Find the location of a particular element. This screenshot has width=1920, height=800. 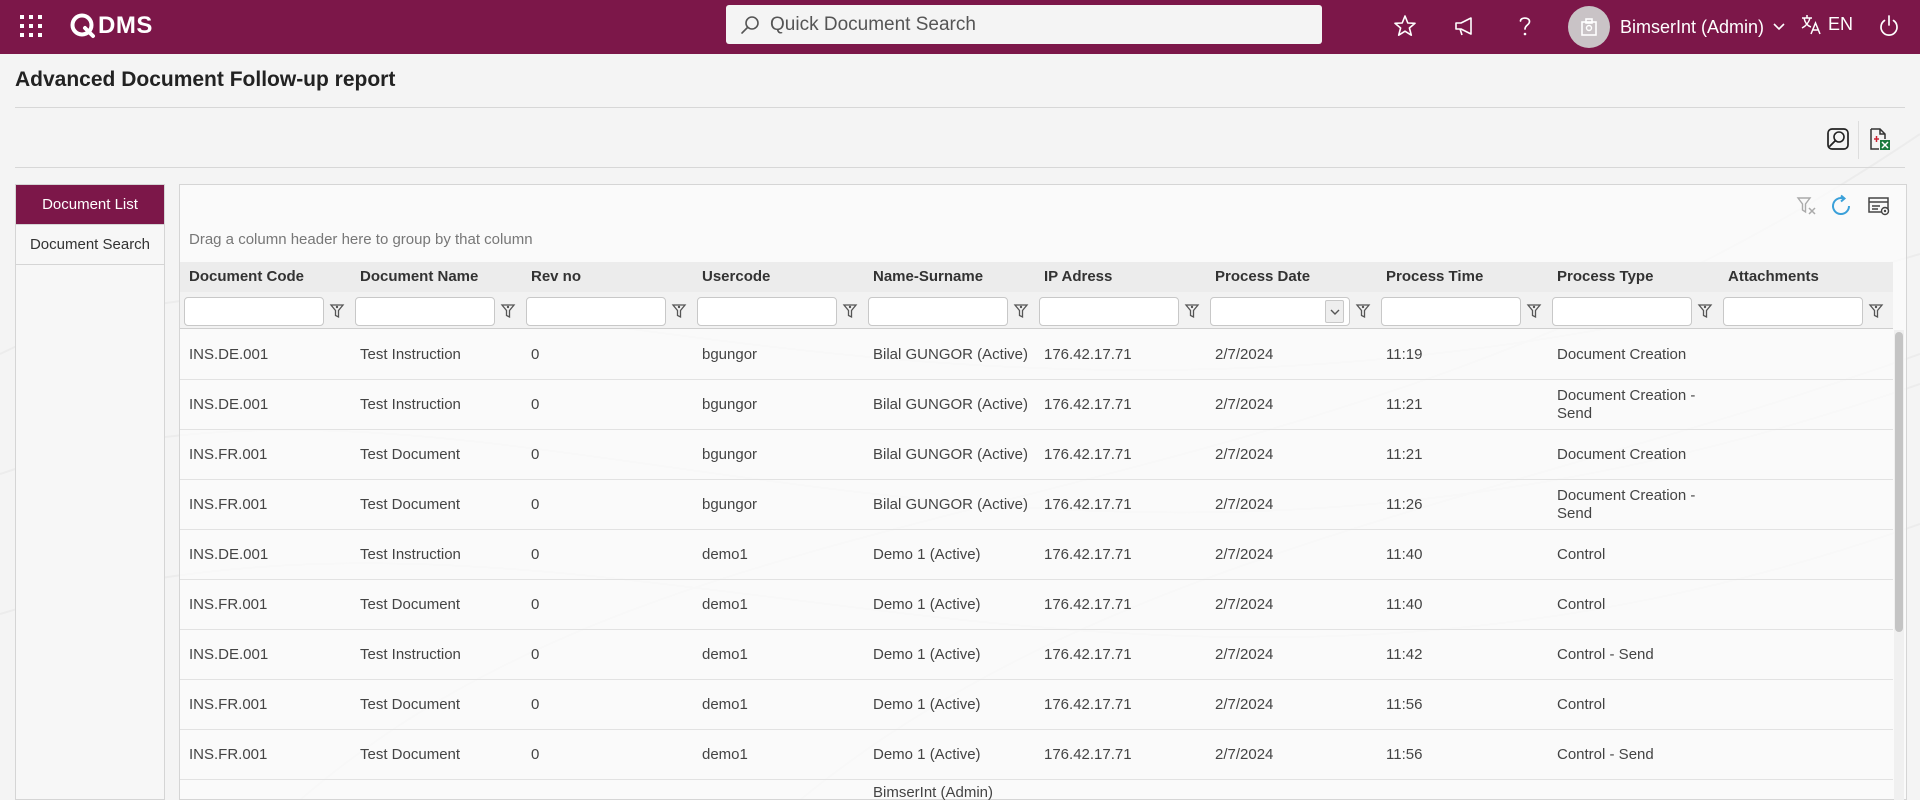

excel-export-icon is located at coordinates (1880, 139).